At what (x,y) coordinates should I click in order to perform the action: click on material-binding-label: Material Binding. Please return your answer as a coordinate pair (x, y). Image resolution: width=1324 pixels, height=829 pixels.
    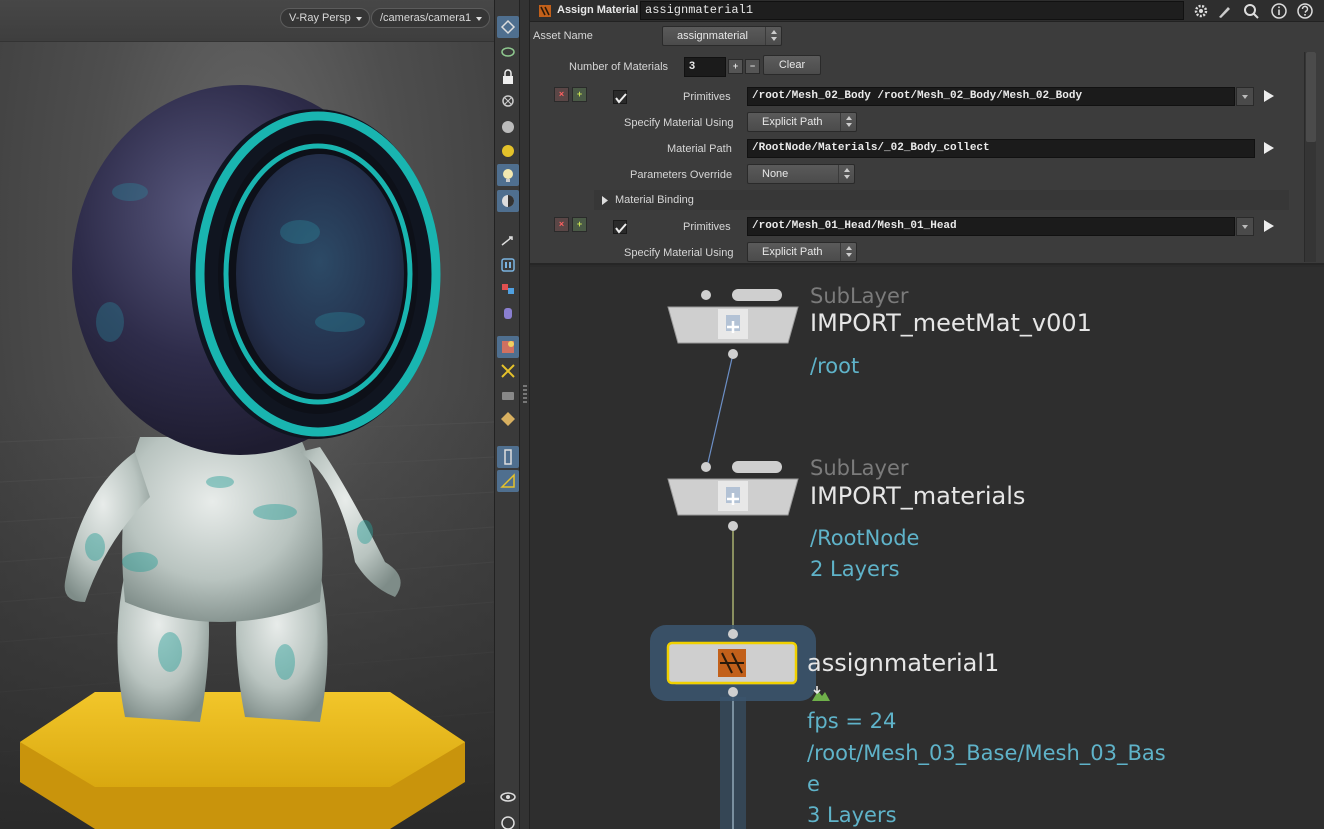
    Looking at the image, I should click on (654, 200).